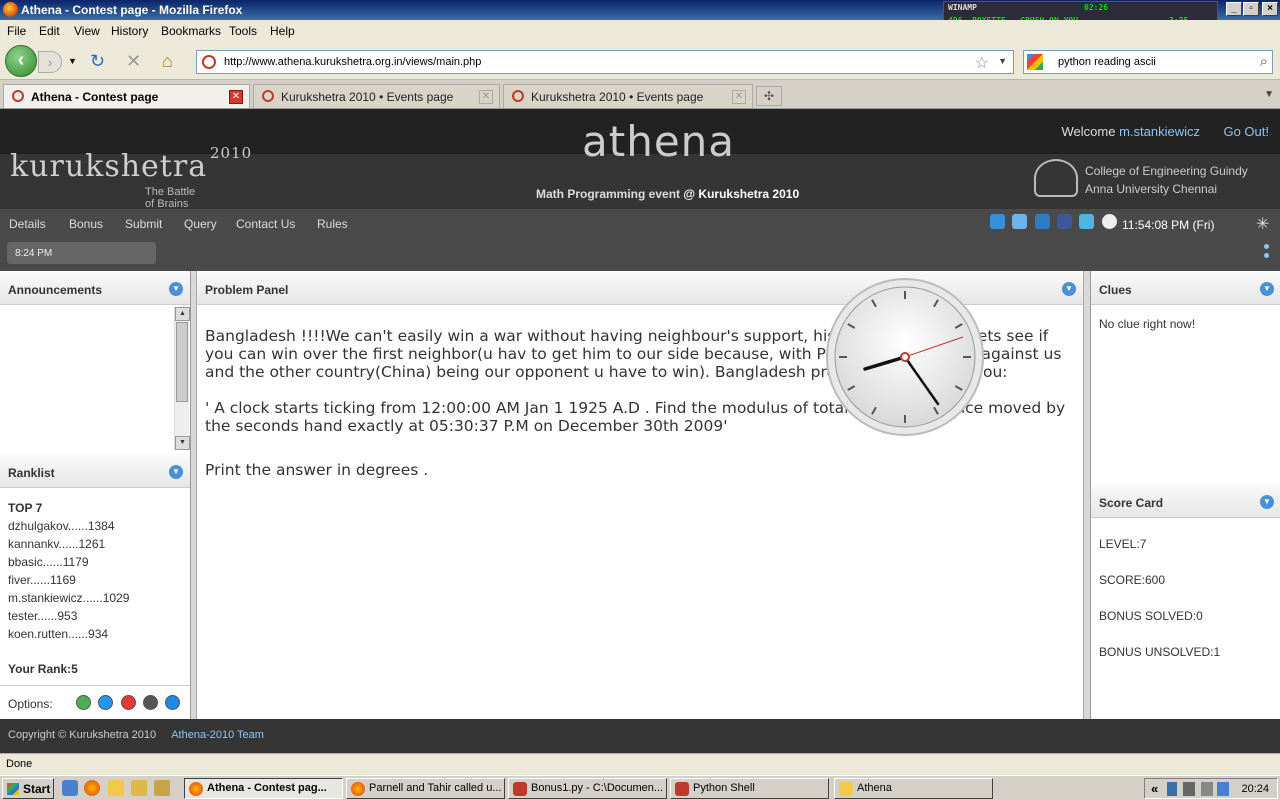 The height and width of the screenshot is (800, 1280). I want to click on announcements-scrollbar: ▲ ▼, so click(182, 378).